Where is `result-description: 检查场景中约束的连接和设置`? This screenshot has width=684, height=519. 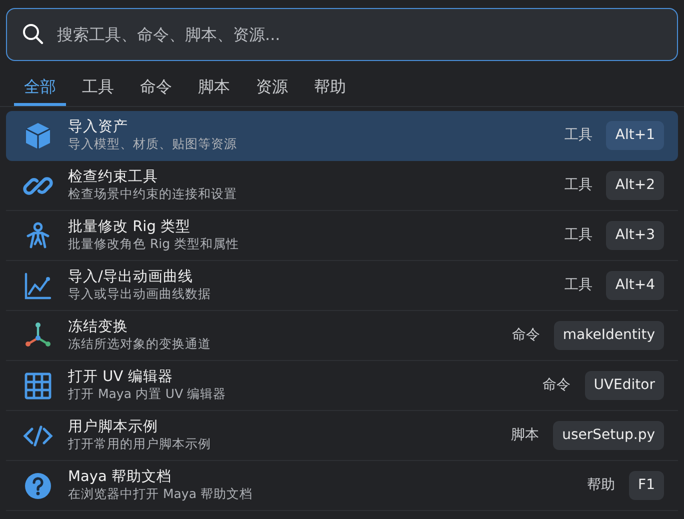
result-description: 检查场景中约束的连接和设置 is located at coordinates (153, 194).